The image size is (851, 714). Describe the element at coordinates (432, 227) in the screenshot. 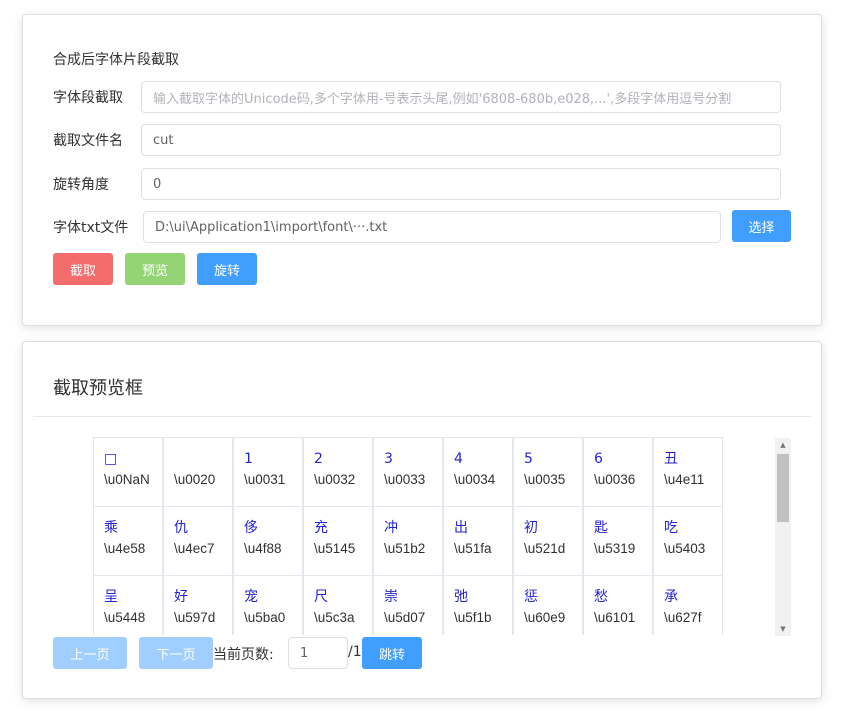

I see `txtfile-input: D:\ui\Application1\import\font\···.txt` at that location.